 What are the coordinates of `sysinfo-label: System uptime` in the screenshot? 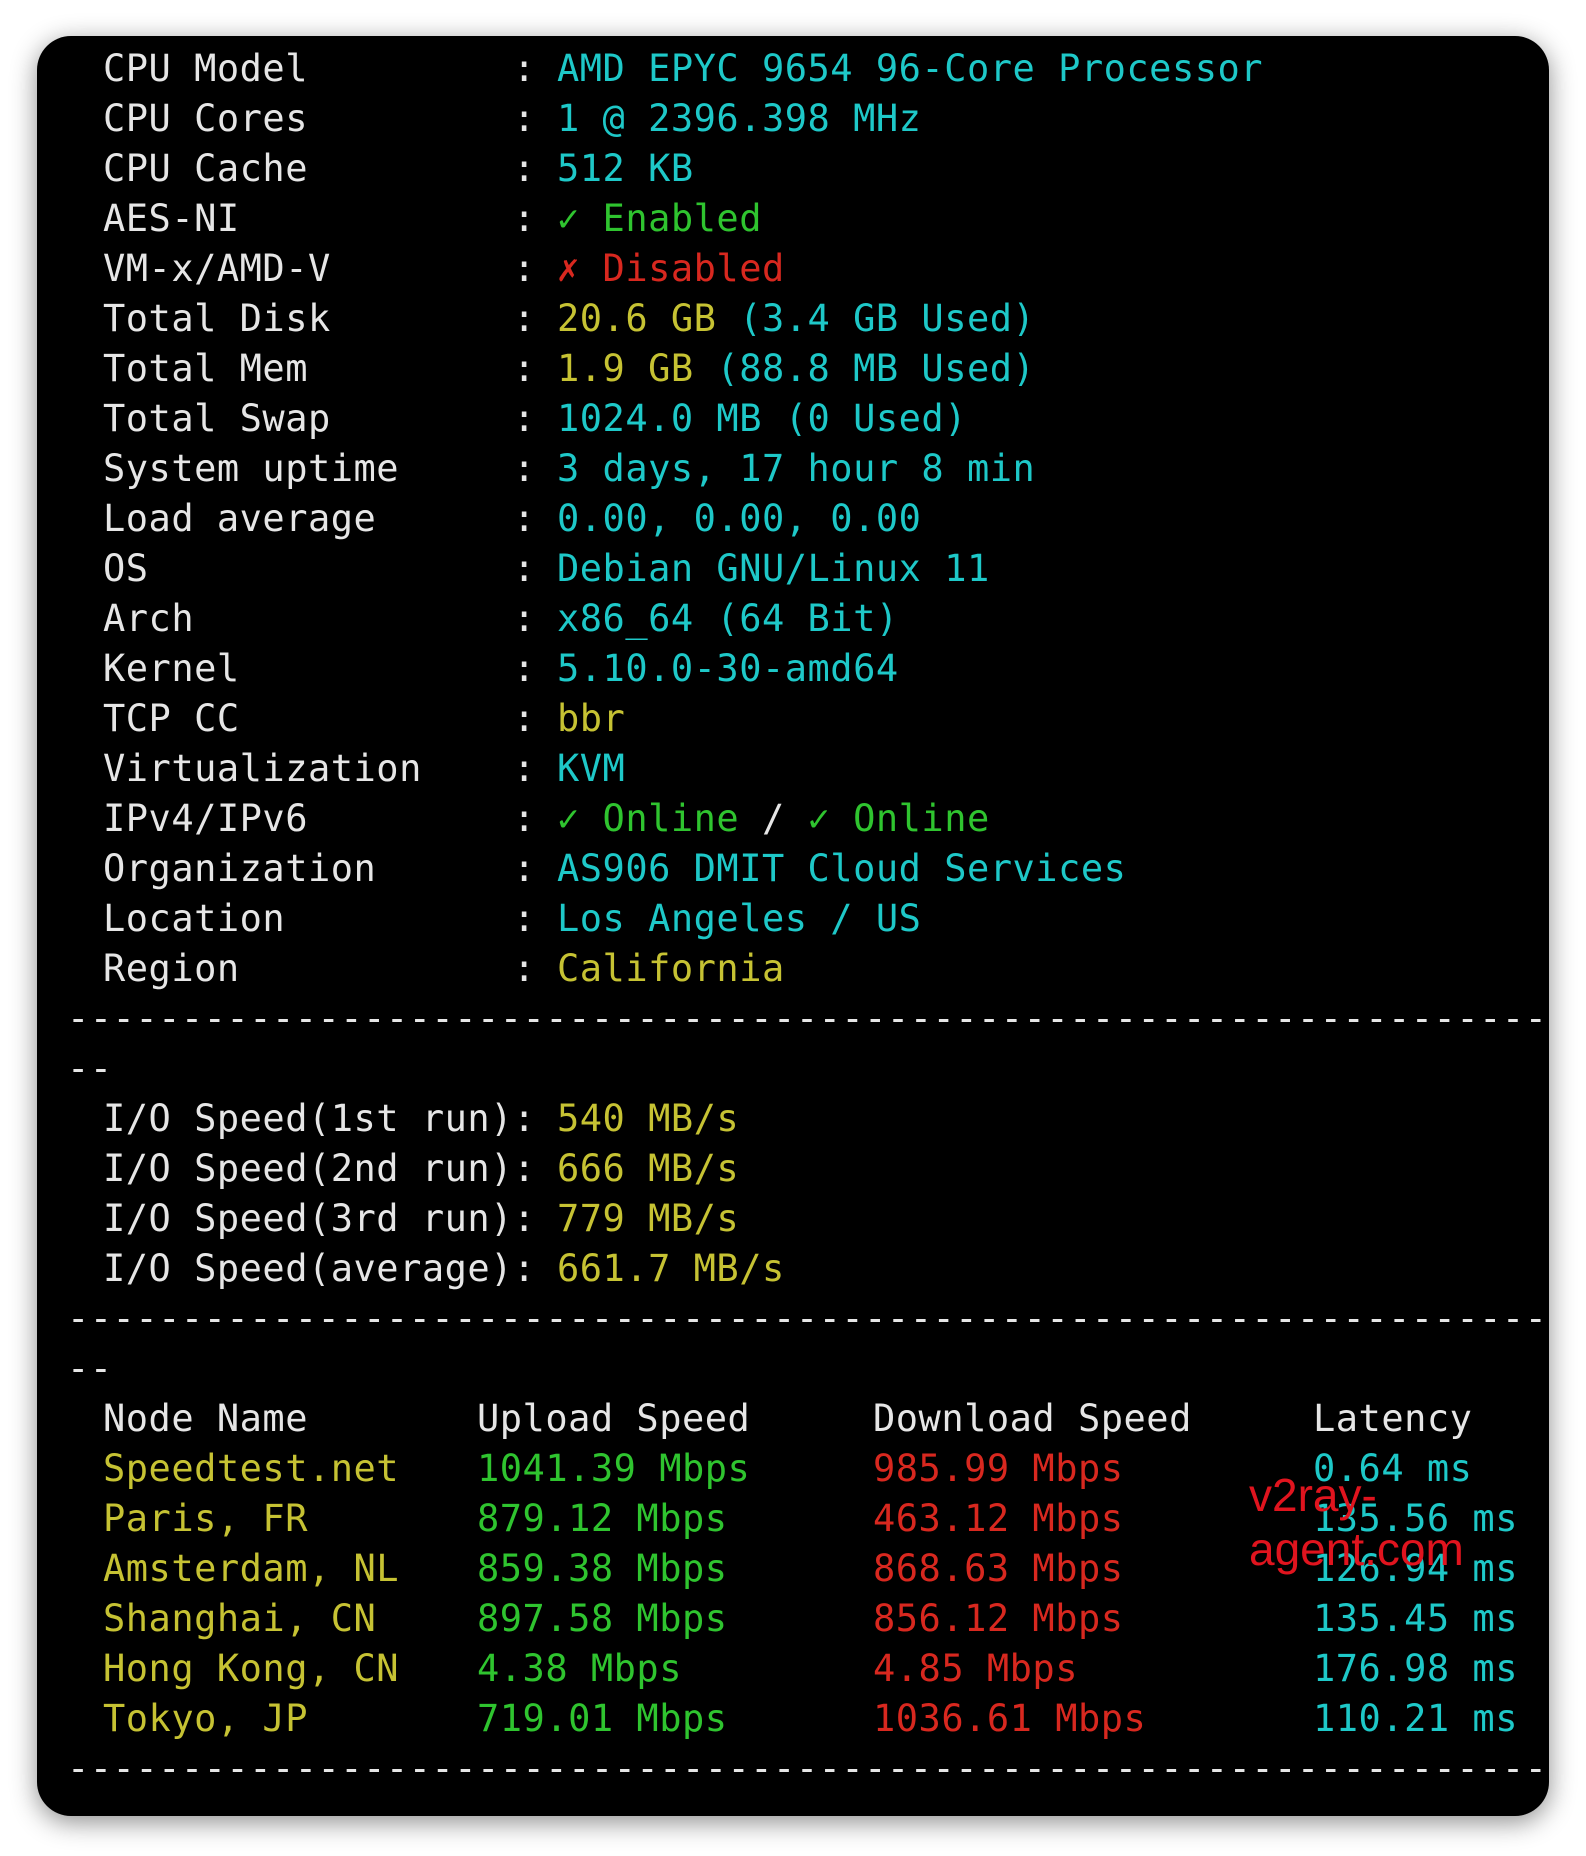 It's located at (251, 468).